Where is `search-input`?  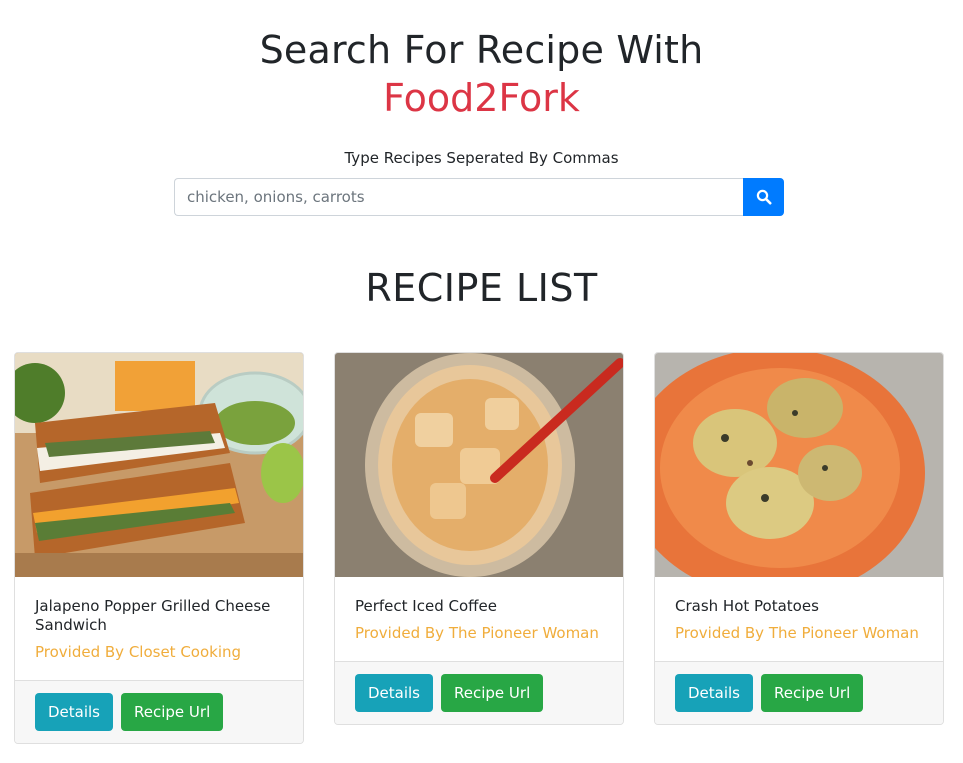
search-input is located at coordinates (458, 197).